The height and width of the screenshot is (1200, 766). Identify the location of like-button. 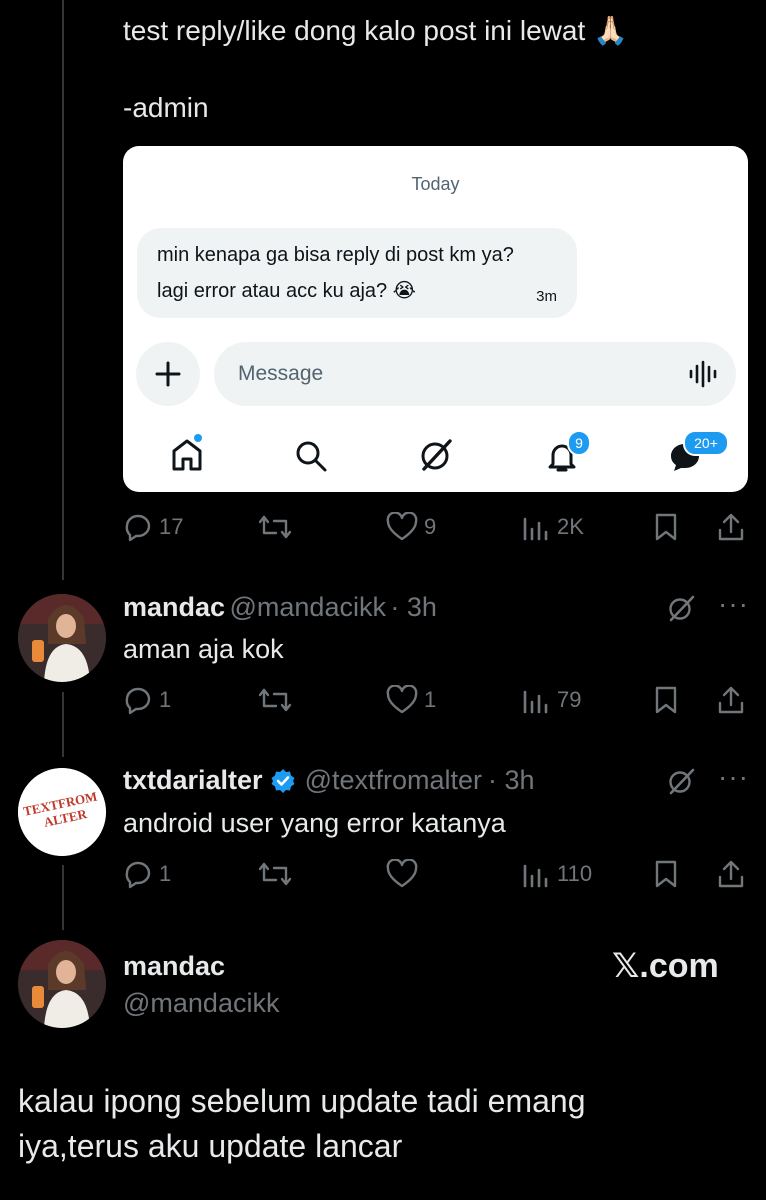
(402, 874).